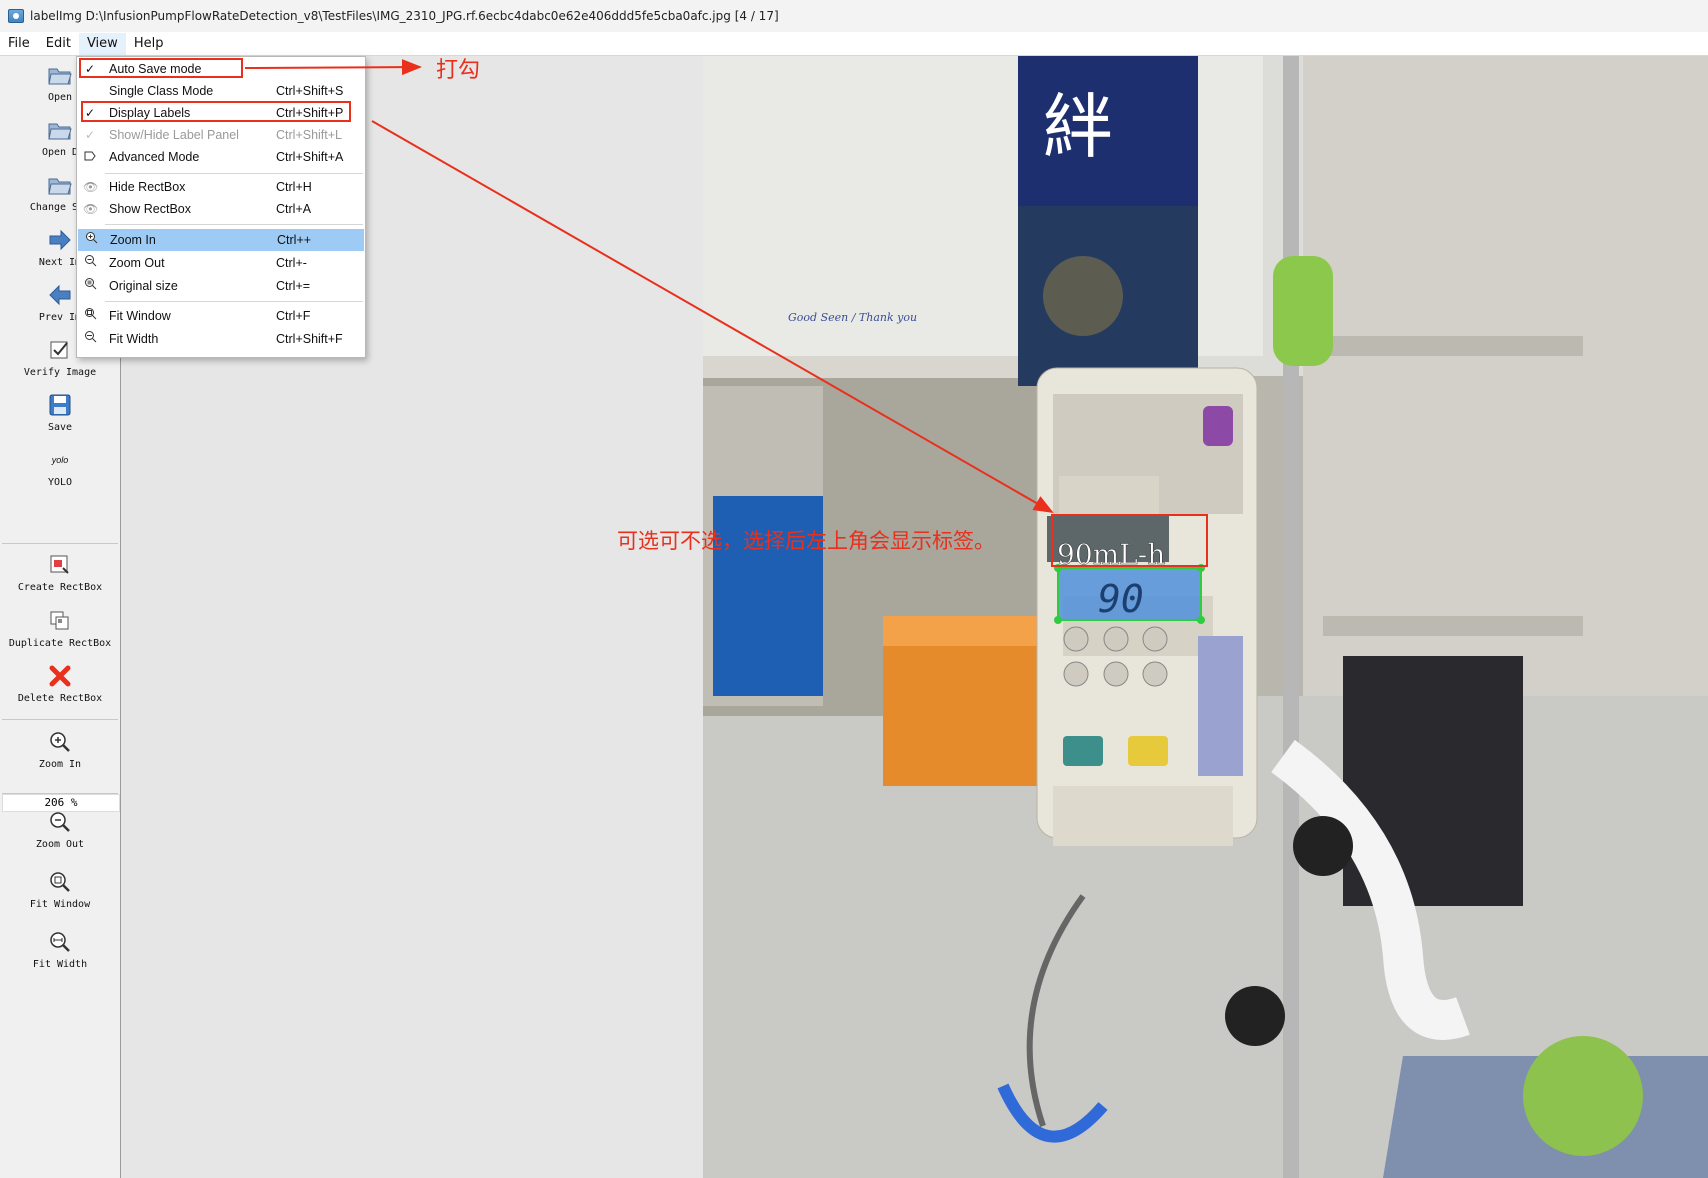  I want to click on check-annotation: 打勾, so click(458, 70).